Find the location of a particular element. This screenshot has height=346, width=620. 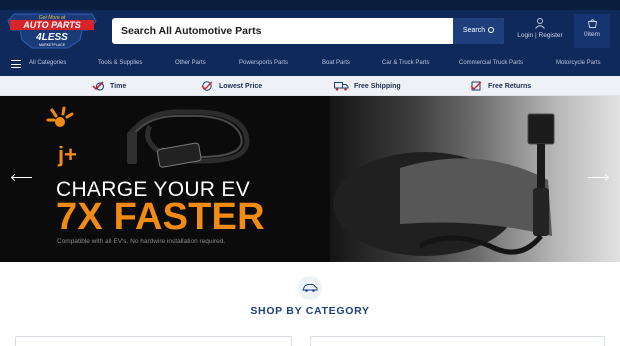

feature-label: Free Returns is located at coordinates (510, 86).